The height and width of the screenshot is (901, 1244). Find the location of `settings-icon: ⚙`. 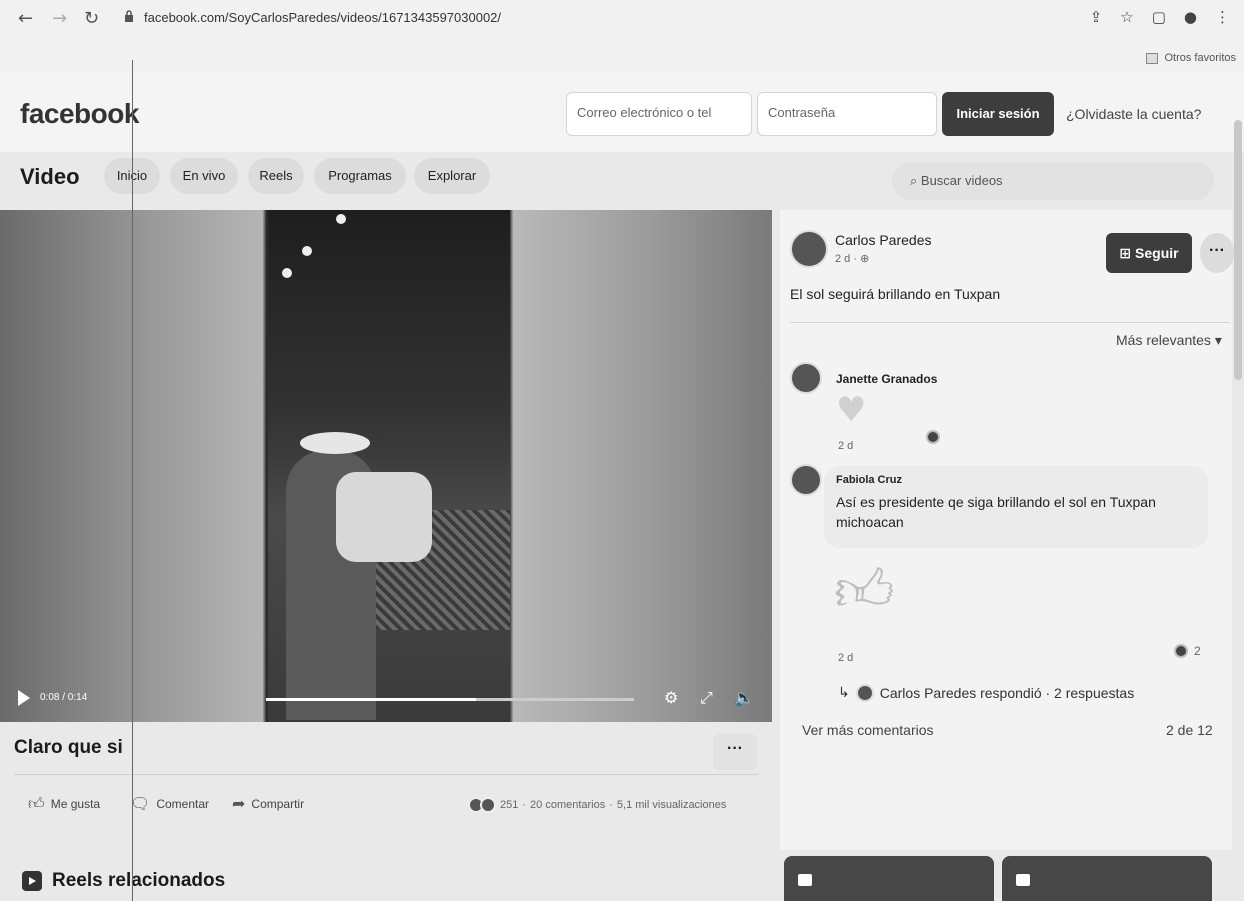

settings-icon: ⚙ is located at coordinates (671, 697).